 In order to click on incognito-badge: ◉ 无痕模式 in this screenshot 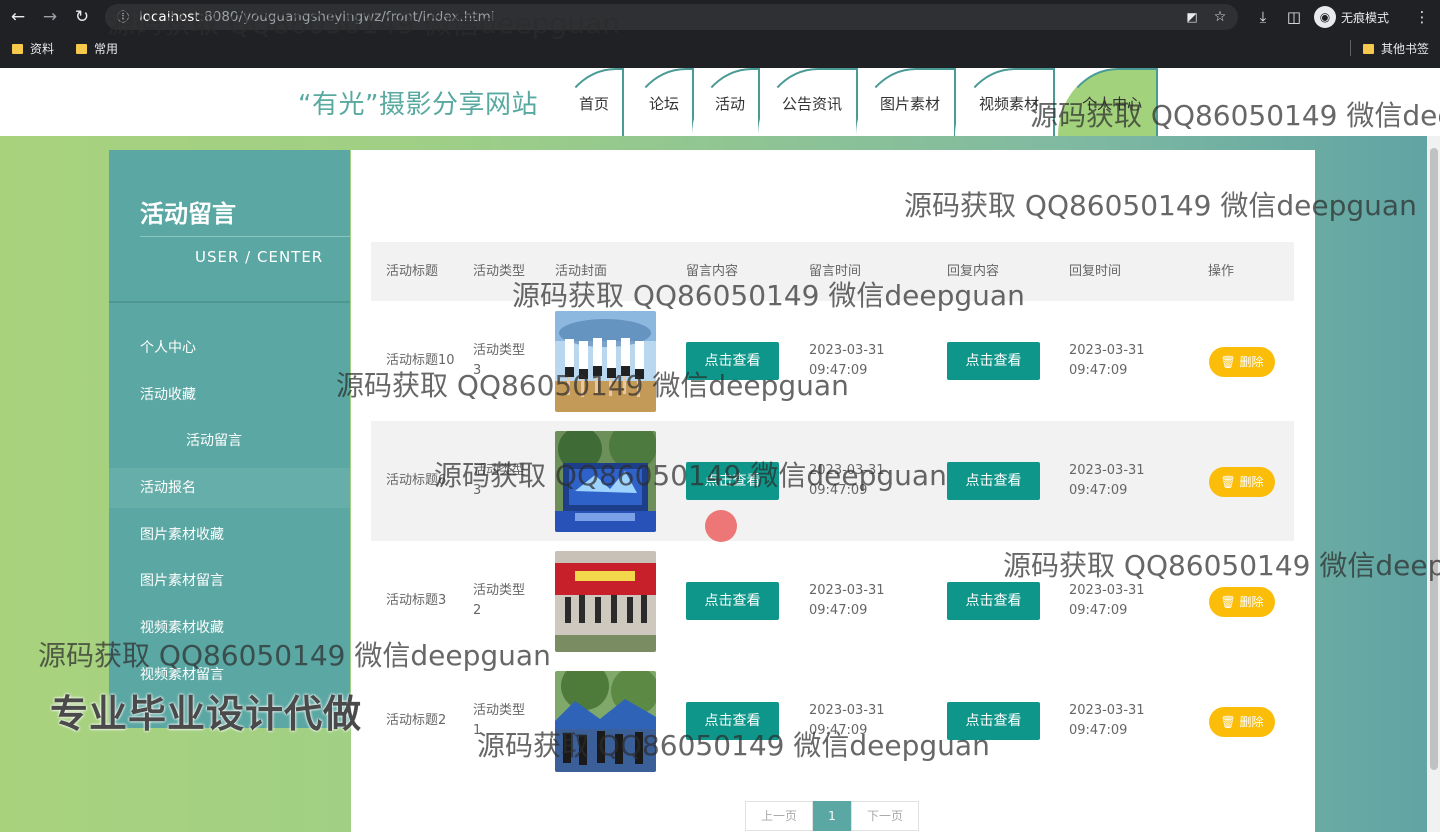, I will do `click(1351, 17)`.